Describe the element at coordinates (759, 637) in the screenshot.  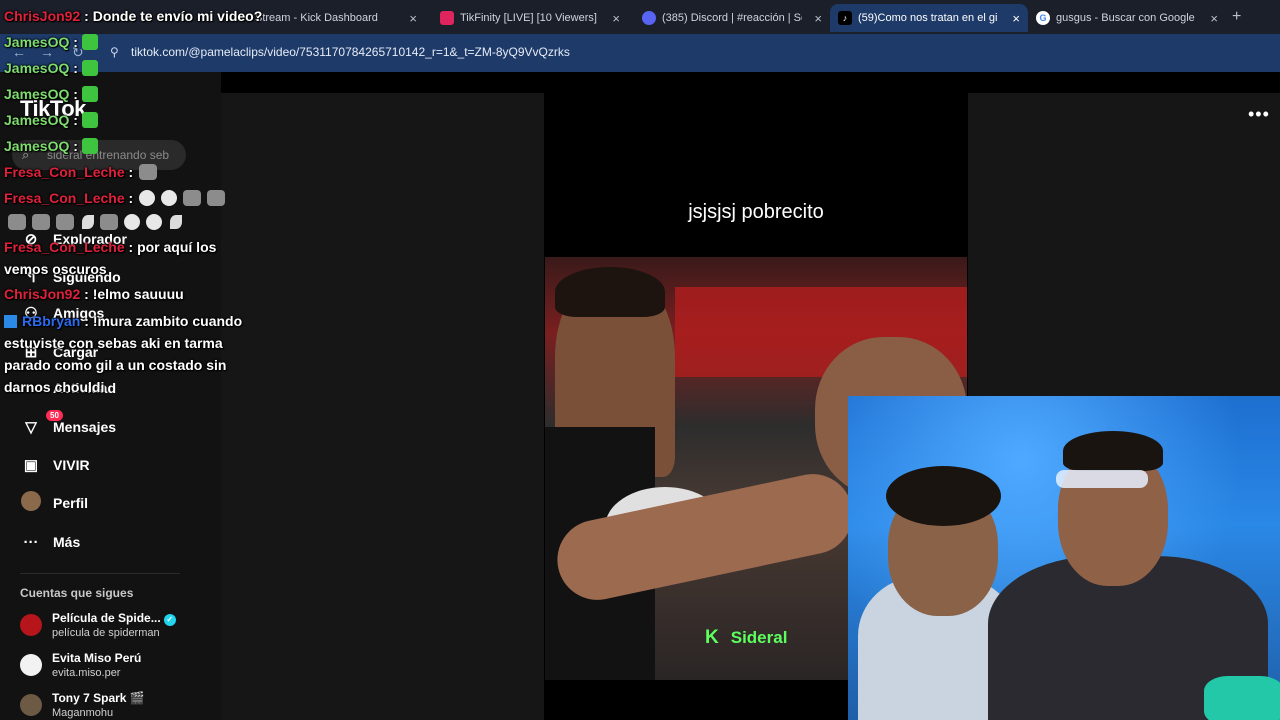
I see `watermark-text: Sideral` at that location.